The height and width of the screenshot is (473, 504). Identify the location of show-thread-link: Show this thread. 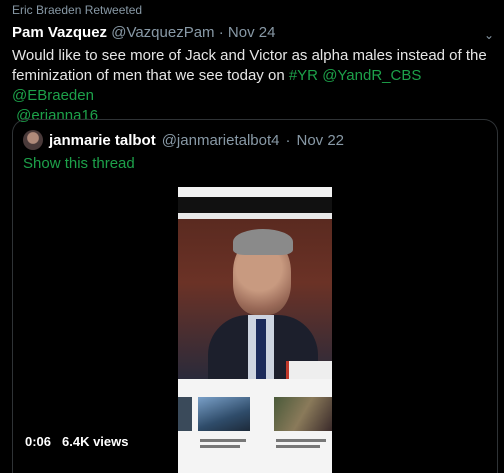
(79, 163).